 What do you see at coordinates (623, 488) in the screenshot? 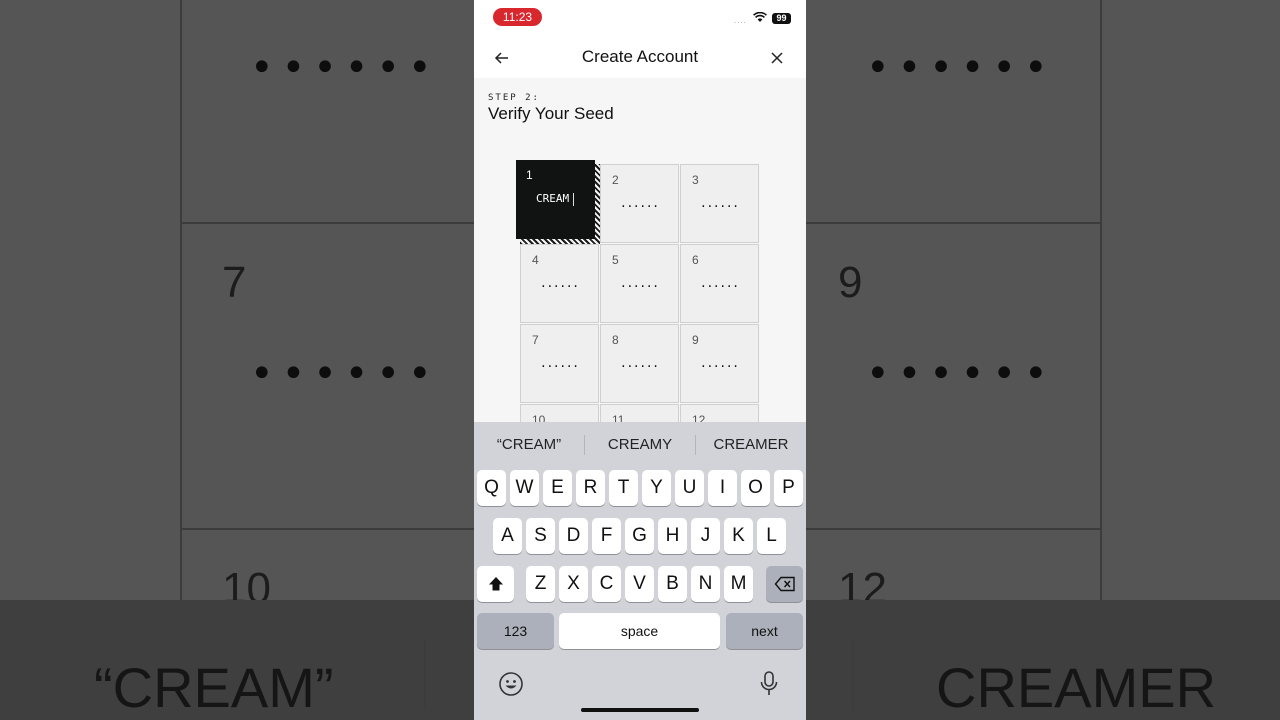
I see `key-t: T` at bounding box center [623, 488].